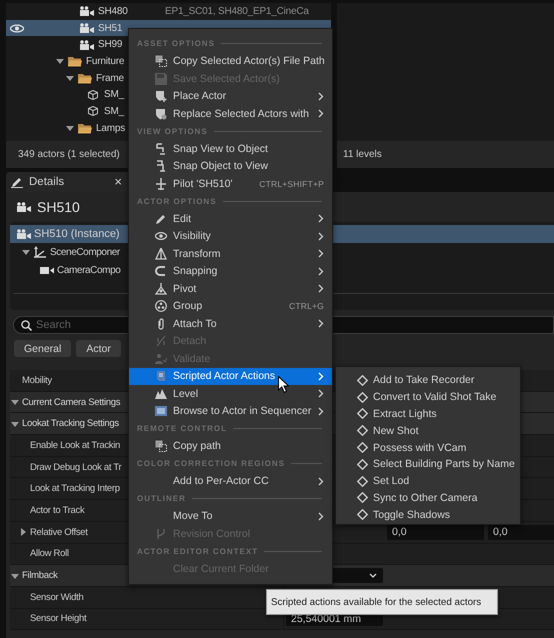 The image size is (554, 638). I want to click on actor-title: SH510, so click(58, 207).